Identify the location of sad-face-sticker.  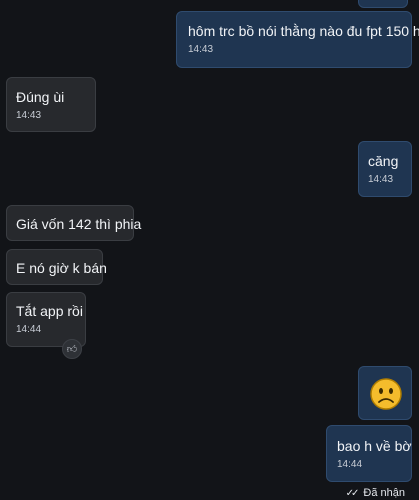
(386, 394).